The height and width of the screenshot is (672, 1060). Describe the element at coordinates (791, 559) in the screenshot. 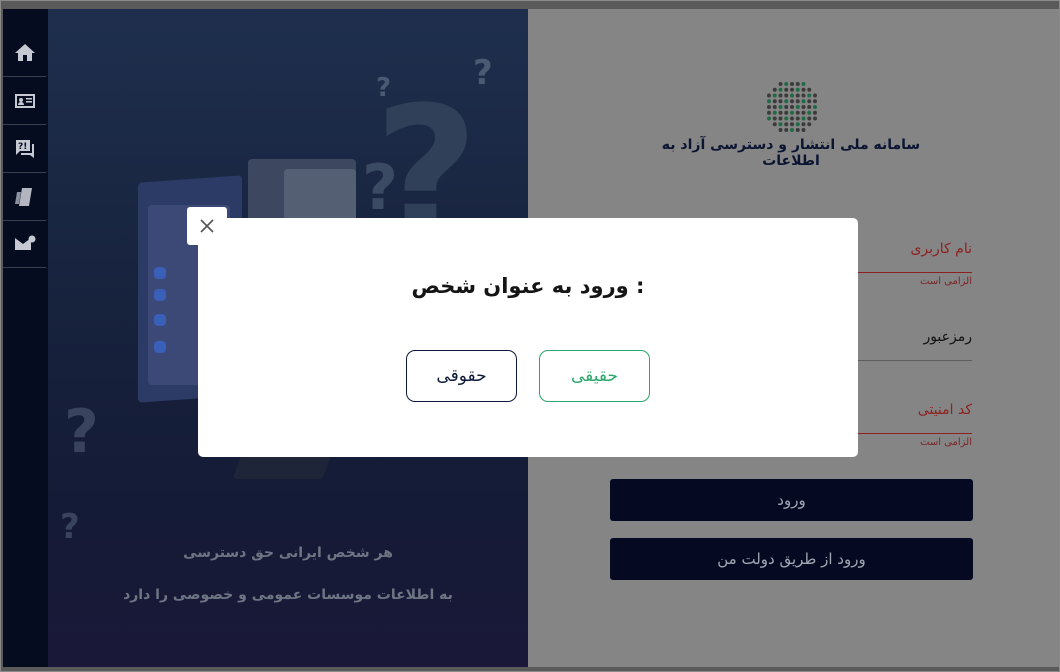

I see `gov-login-button: ورود از طریق دولت من` at that location.